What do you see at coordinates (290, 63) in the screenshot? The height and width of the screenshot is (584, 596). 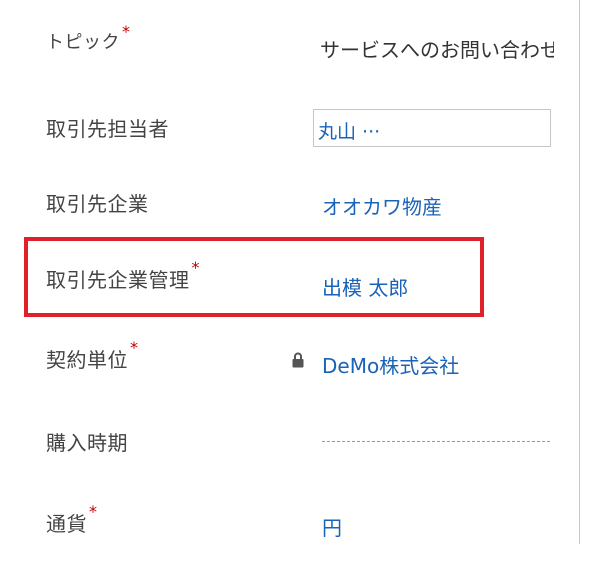 I see `field-topic: トピック* サービスへのお問い合わせ` at bounding box center [290, 63].